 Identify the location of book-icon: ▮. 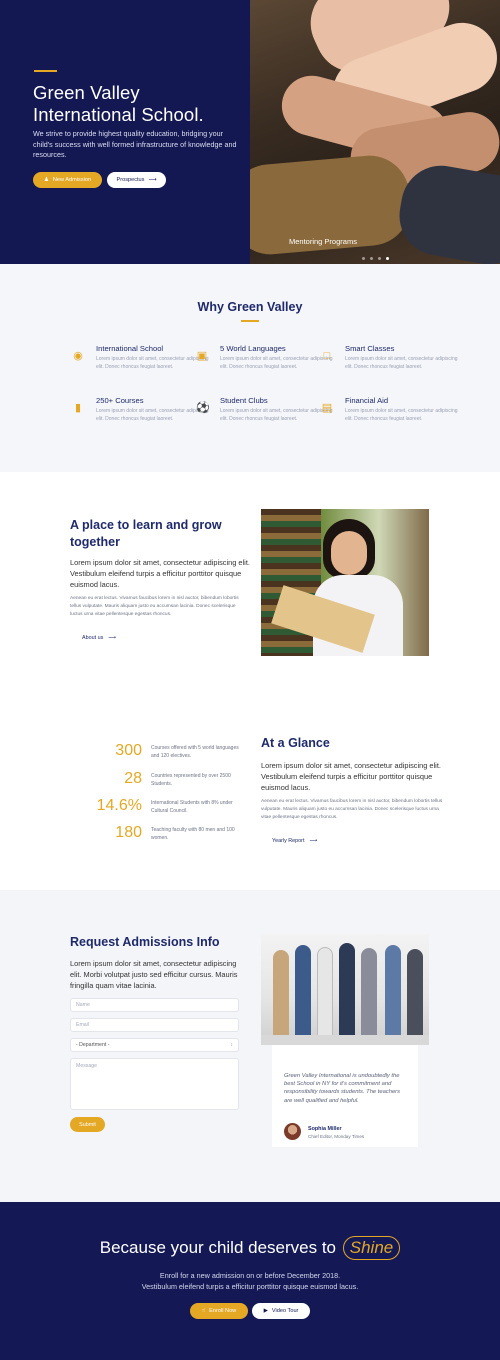
(78, 408).